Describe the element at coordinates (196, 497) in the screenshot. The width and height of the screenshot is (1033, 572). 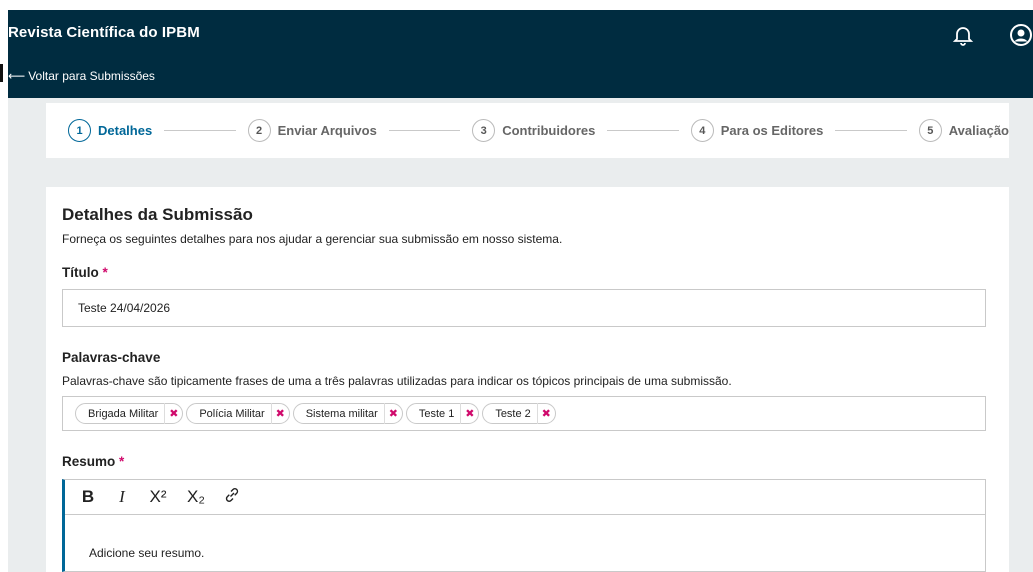
I see `subscript-button: X₂` at that location.